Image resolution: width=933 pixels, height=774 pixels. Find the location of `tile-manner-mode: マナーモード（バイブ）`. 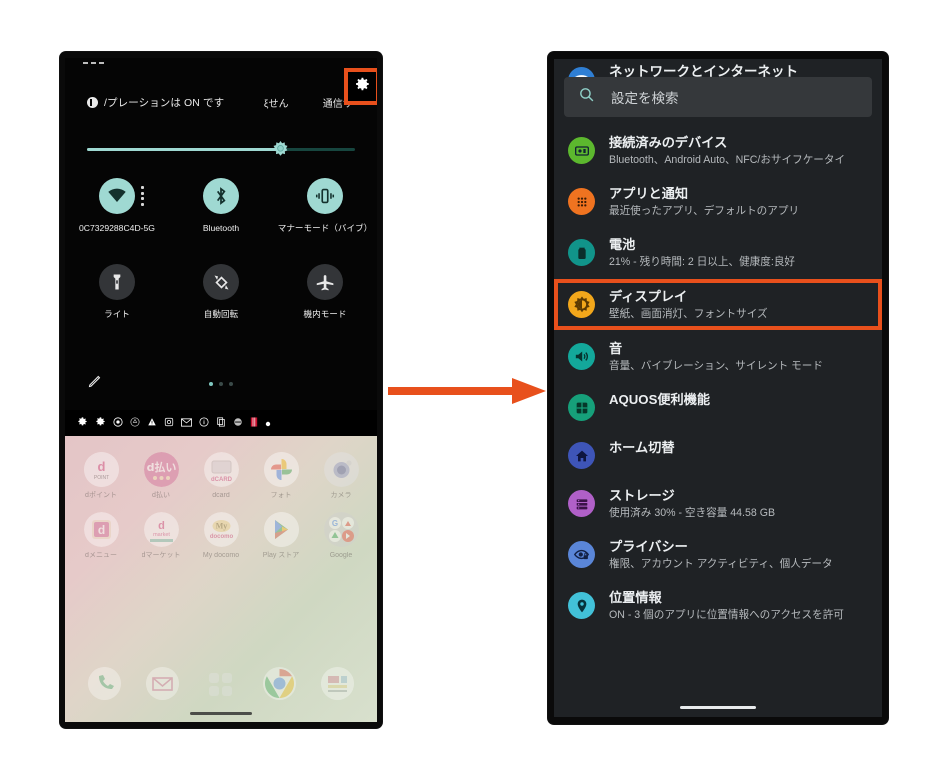

tile-manner-mode: マナーモード（バイブ） is located at coordinates (325, 202).